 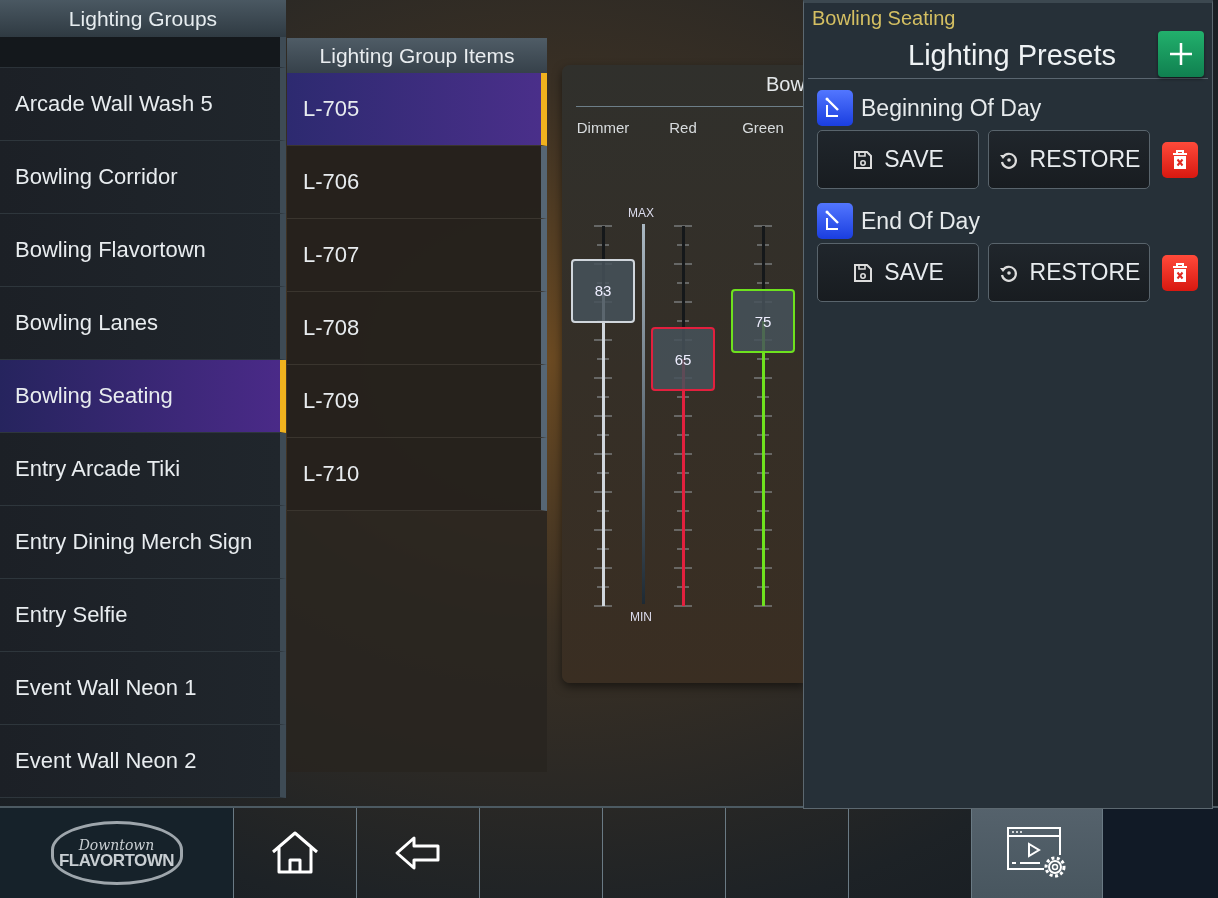 I want to click on channel-label: Green, so click(x=763, y=128).